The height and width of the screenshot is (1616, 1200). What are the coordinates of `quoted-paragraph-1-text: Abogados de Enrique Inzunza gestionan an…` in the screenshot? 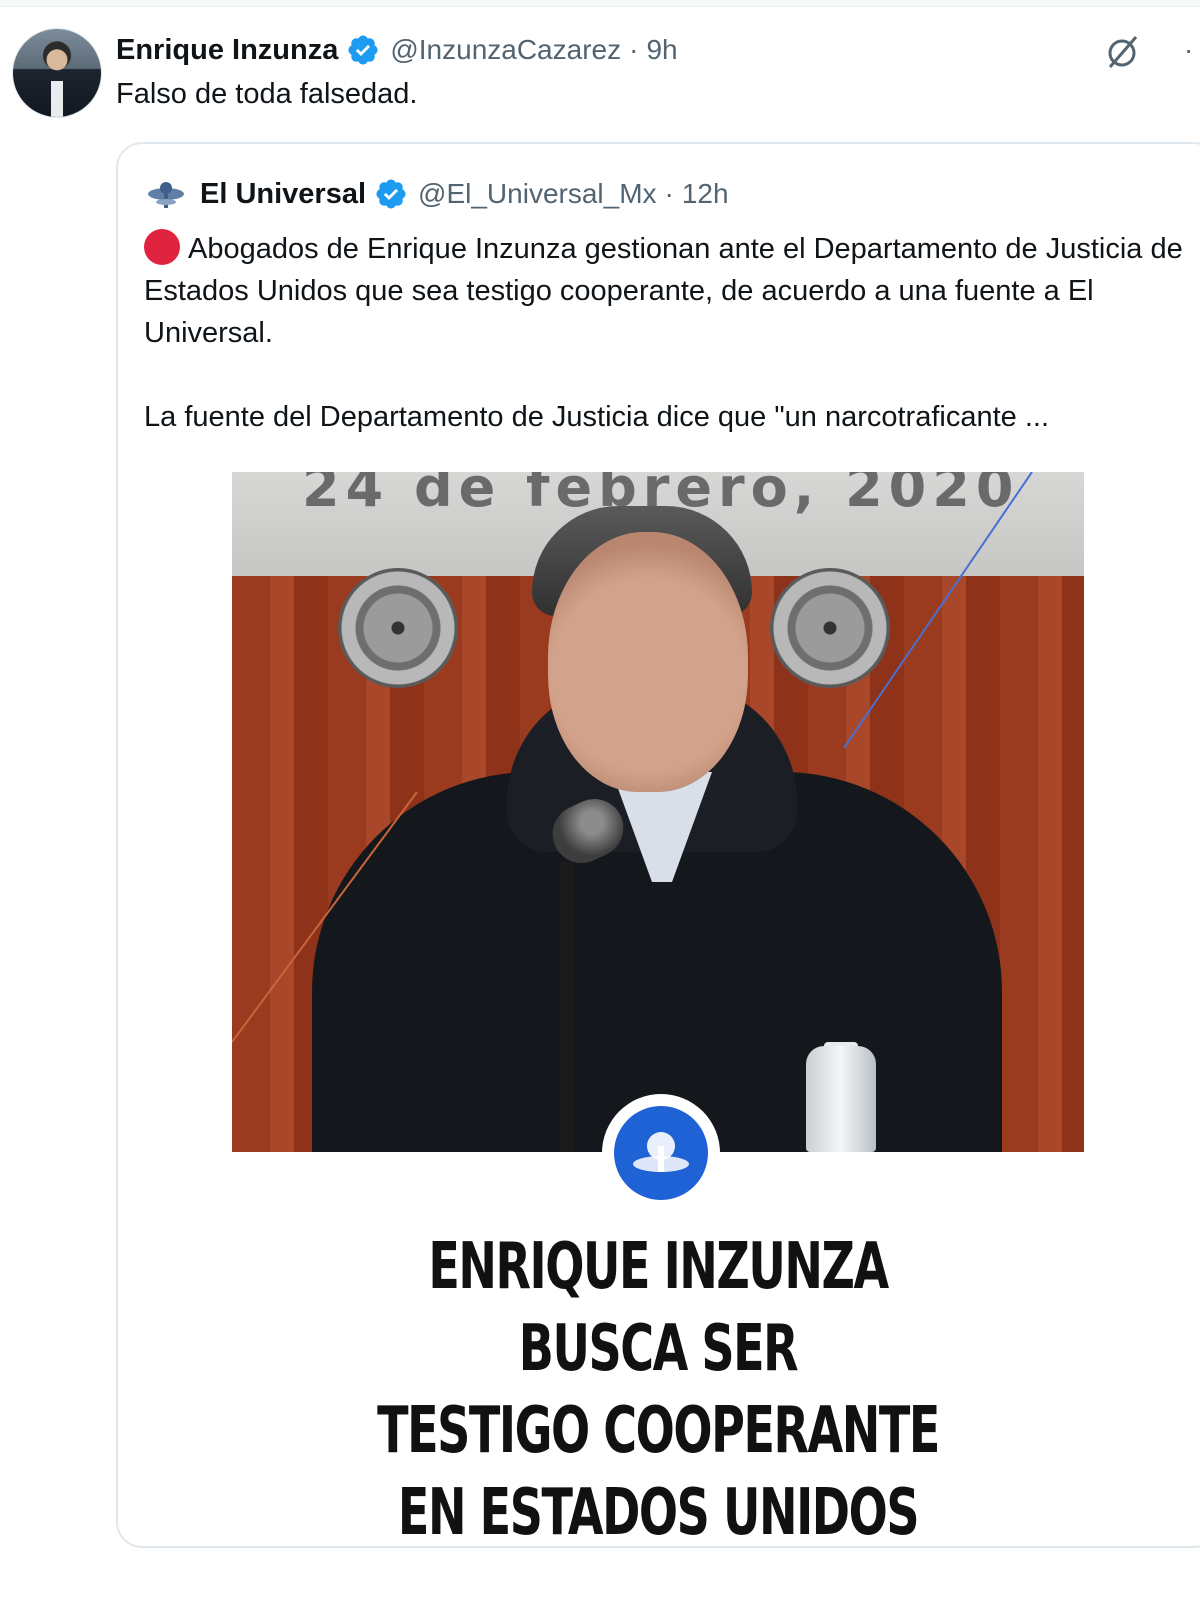 It's located at (663, 291).